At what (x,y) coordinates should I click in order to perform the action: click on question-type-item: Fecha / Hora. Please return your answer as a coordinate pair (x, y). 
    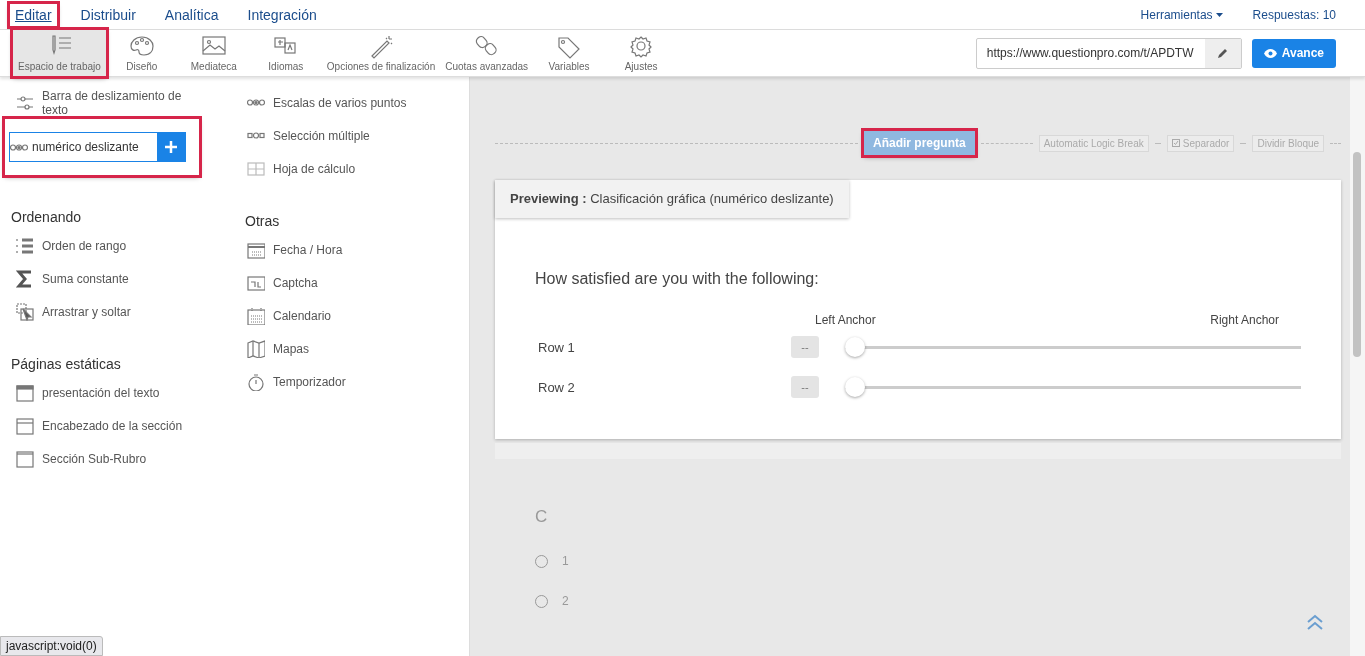
    Looking at the image, I should click on (350, 249).